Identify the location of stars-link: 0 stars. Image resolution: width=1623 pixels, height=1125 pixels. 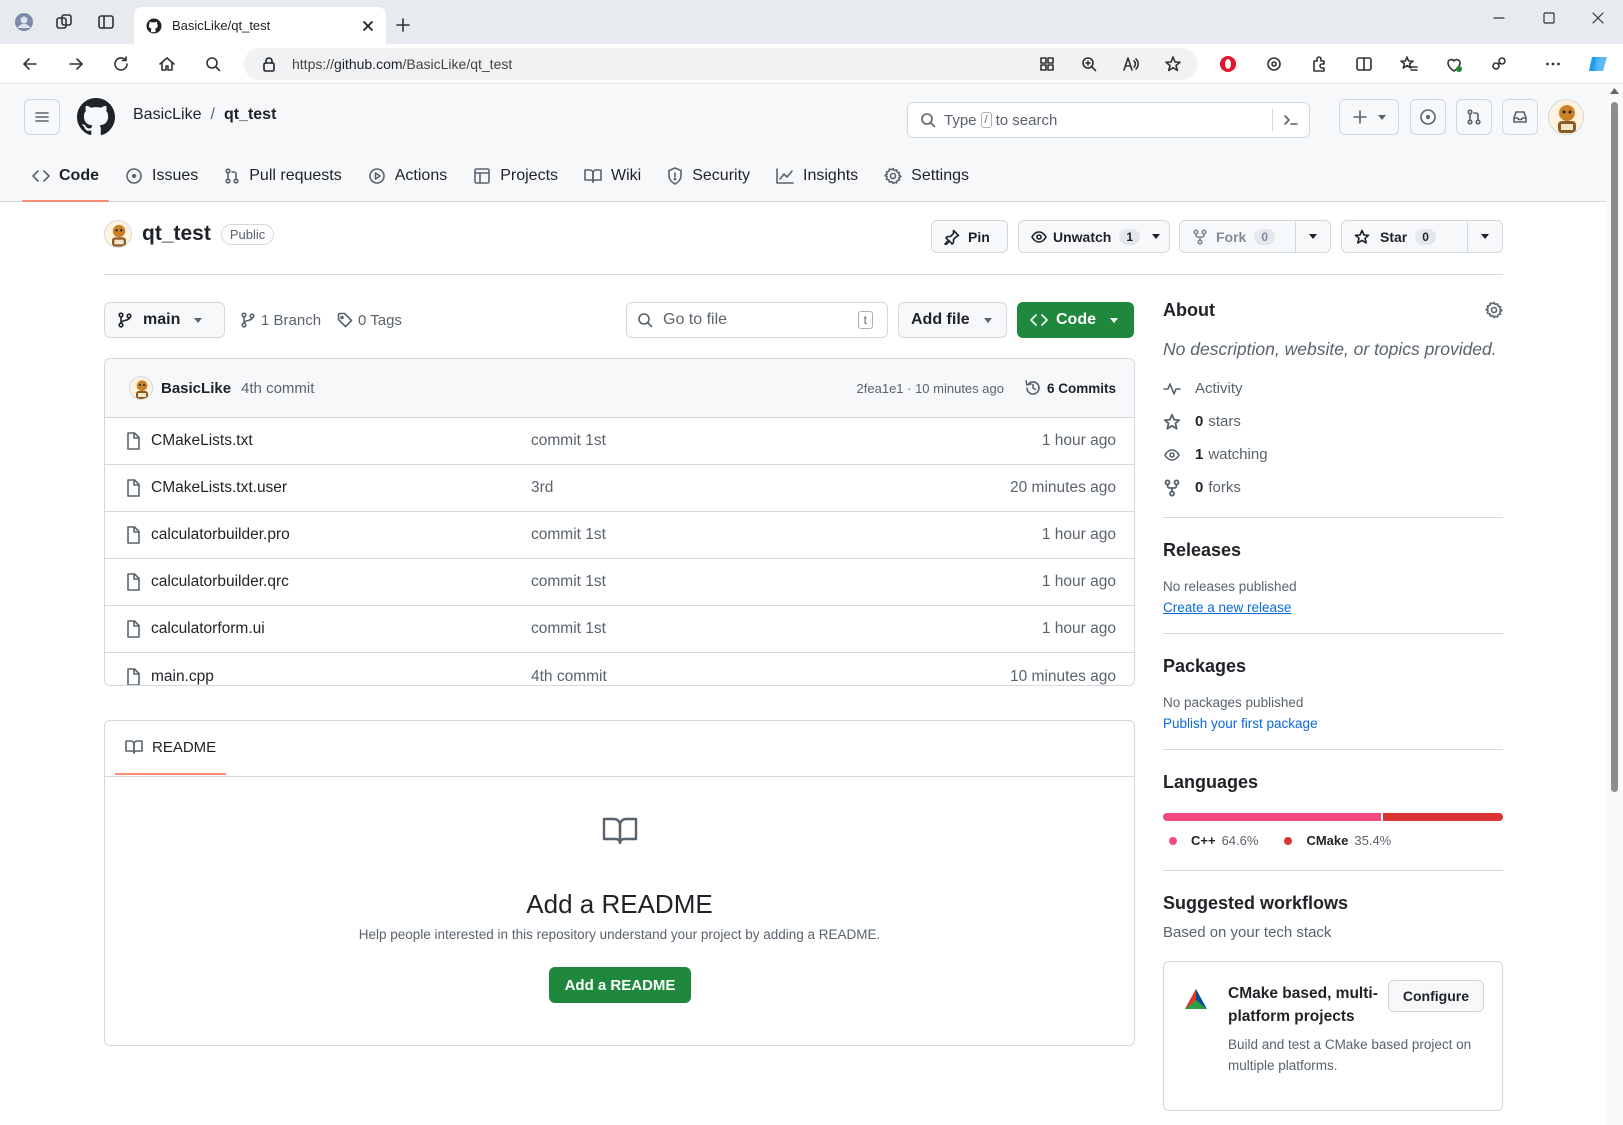
(1333, 421).